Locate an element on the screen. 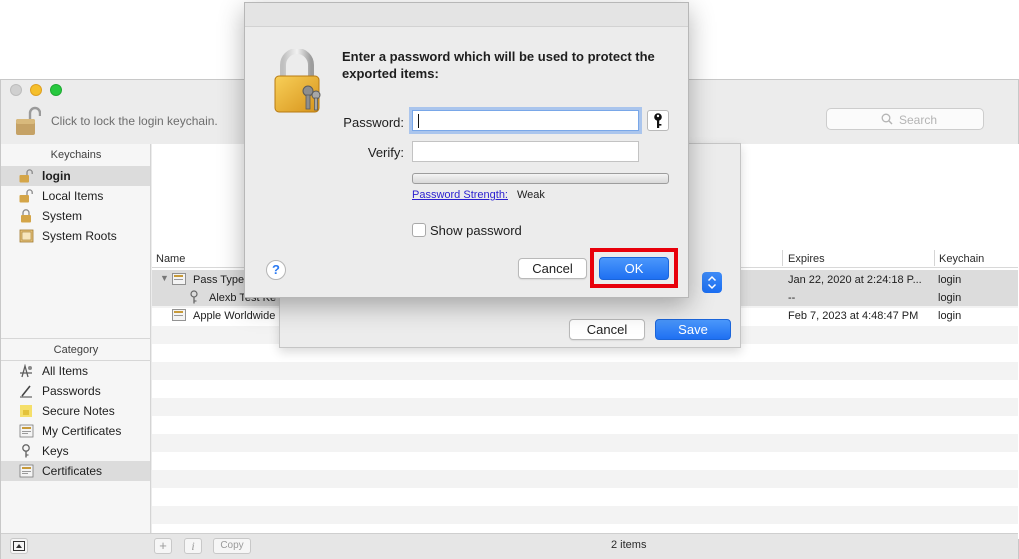 This screenshot has height=559, width=1019. sidebar-item-my-certificates: My Certificates is located at coordinates (75, 431).